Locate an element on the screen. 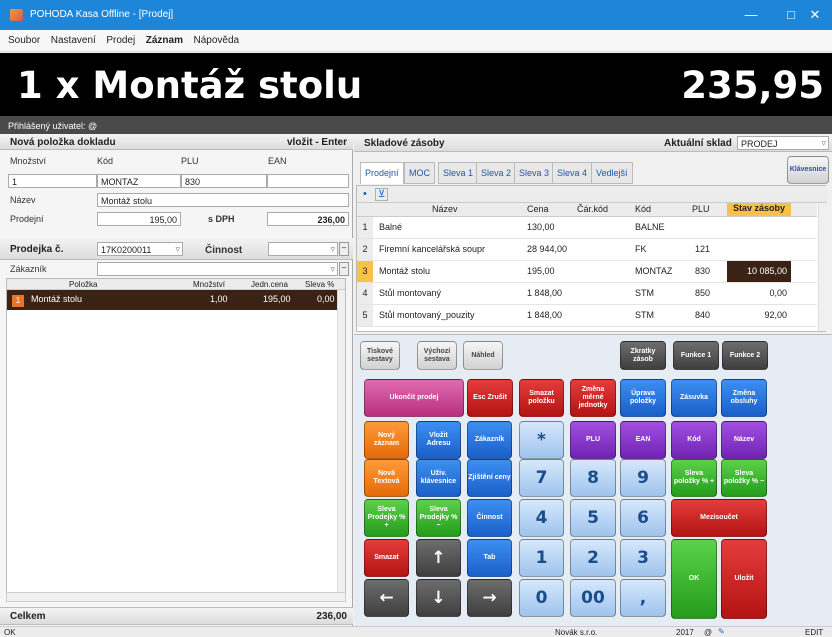  table-row: 1 Balné 130,00 BALNE is located at coordinates (587, 228).